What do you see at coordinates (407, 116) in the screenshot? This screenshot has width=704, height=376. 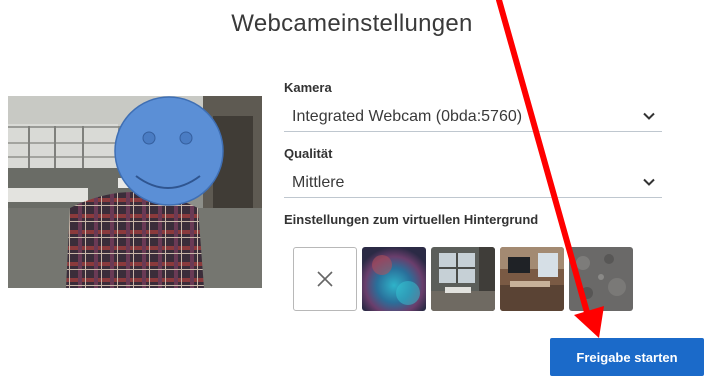 I see `camera-select-value: Integrated Webcam (0bda:5760)` at bounding box center [407, 116].